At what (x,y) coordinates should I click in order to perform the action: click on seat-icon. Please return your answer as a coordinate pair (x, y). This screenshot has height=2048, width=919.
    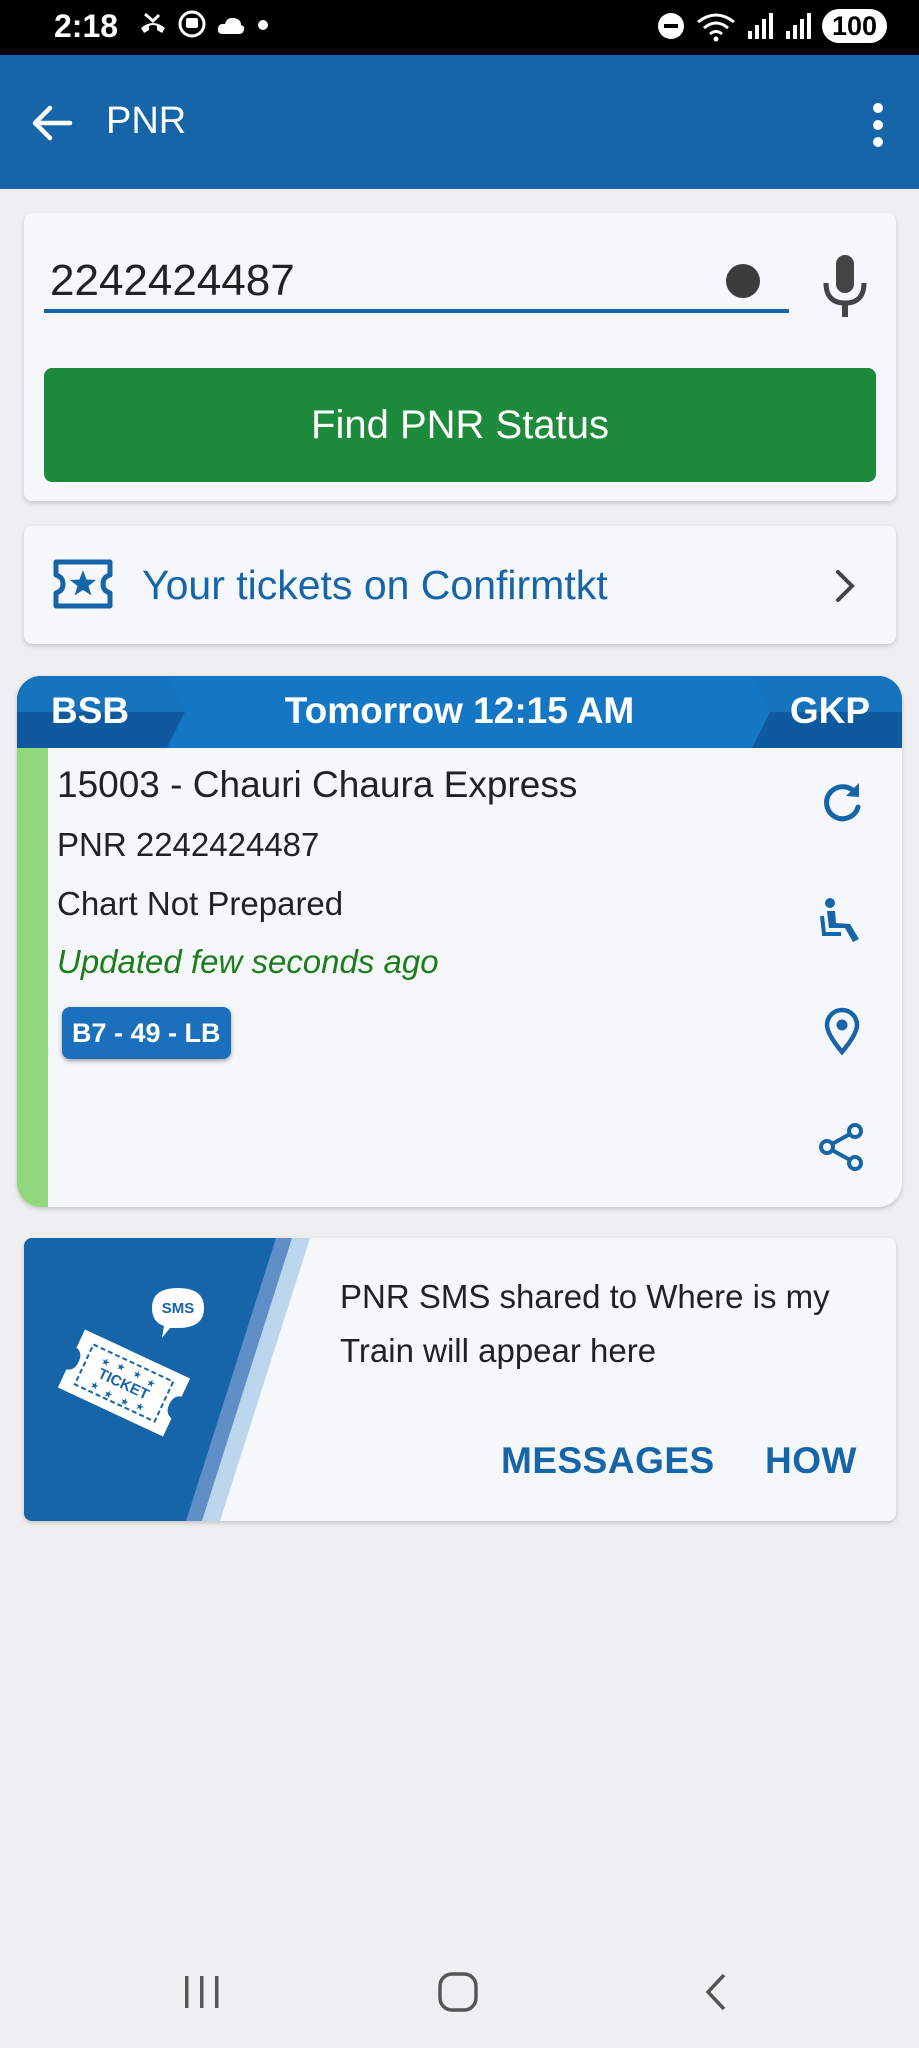
    Looking at the image, I should click on (842, 921).